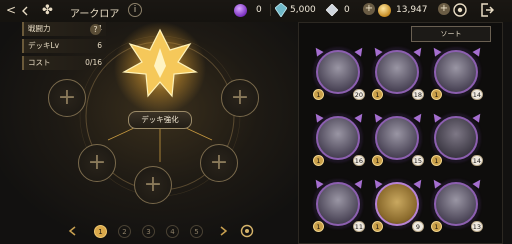  Describe the element at coordinates (487, 10) in the screenshot. I see `exit-icon` at that location.